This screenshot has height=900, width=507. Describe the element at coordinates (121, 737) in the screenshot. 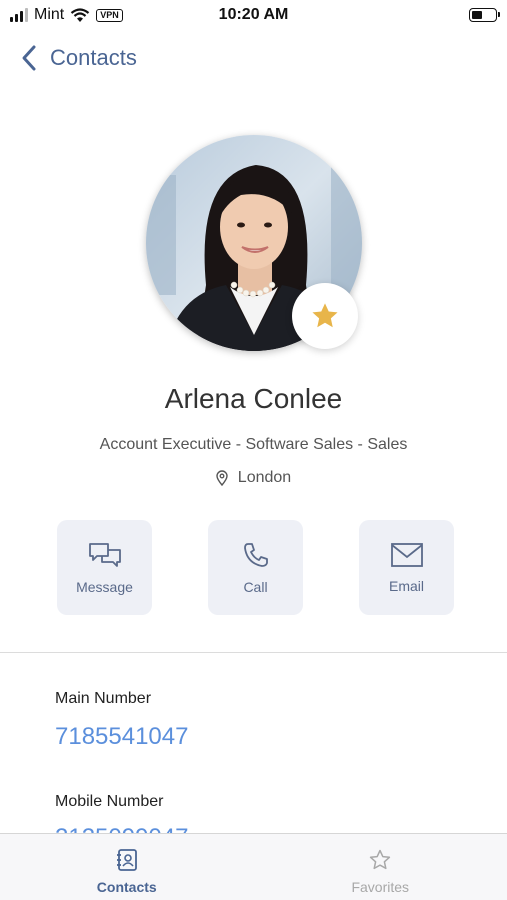

I see `main-number-value: 7185541047` at that location.